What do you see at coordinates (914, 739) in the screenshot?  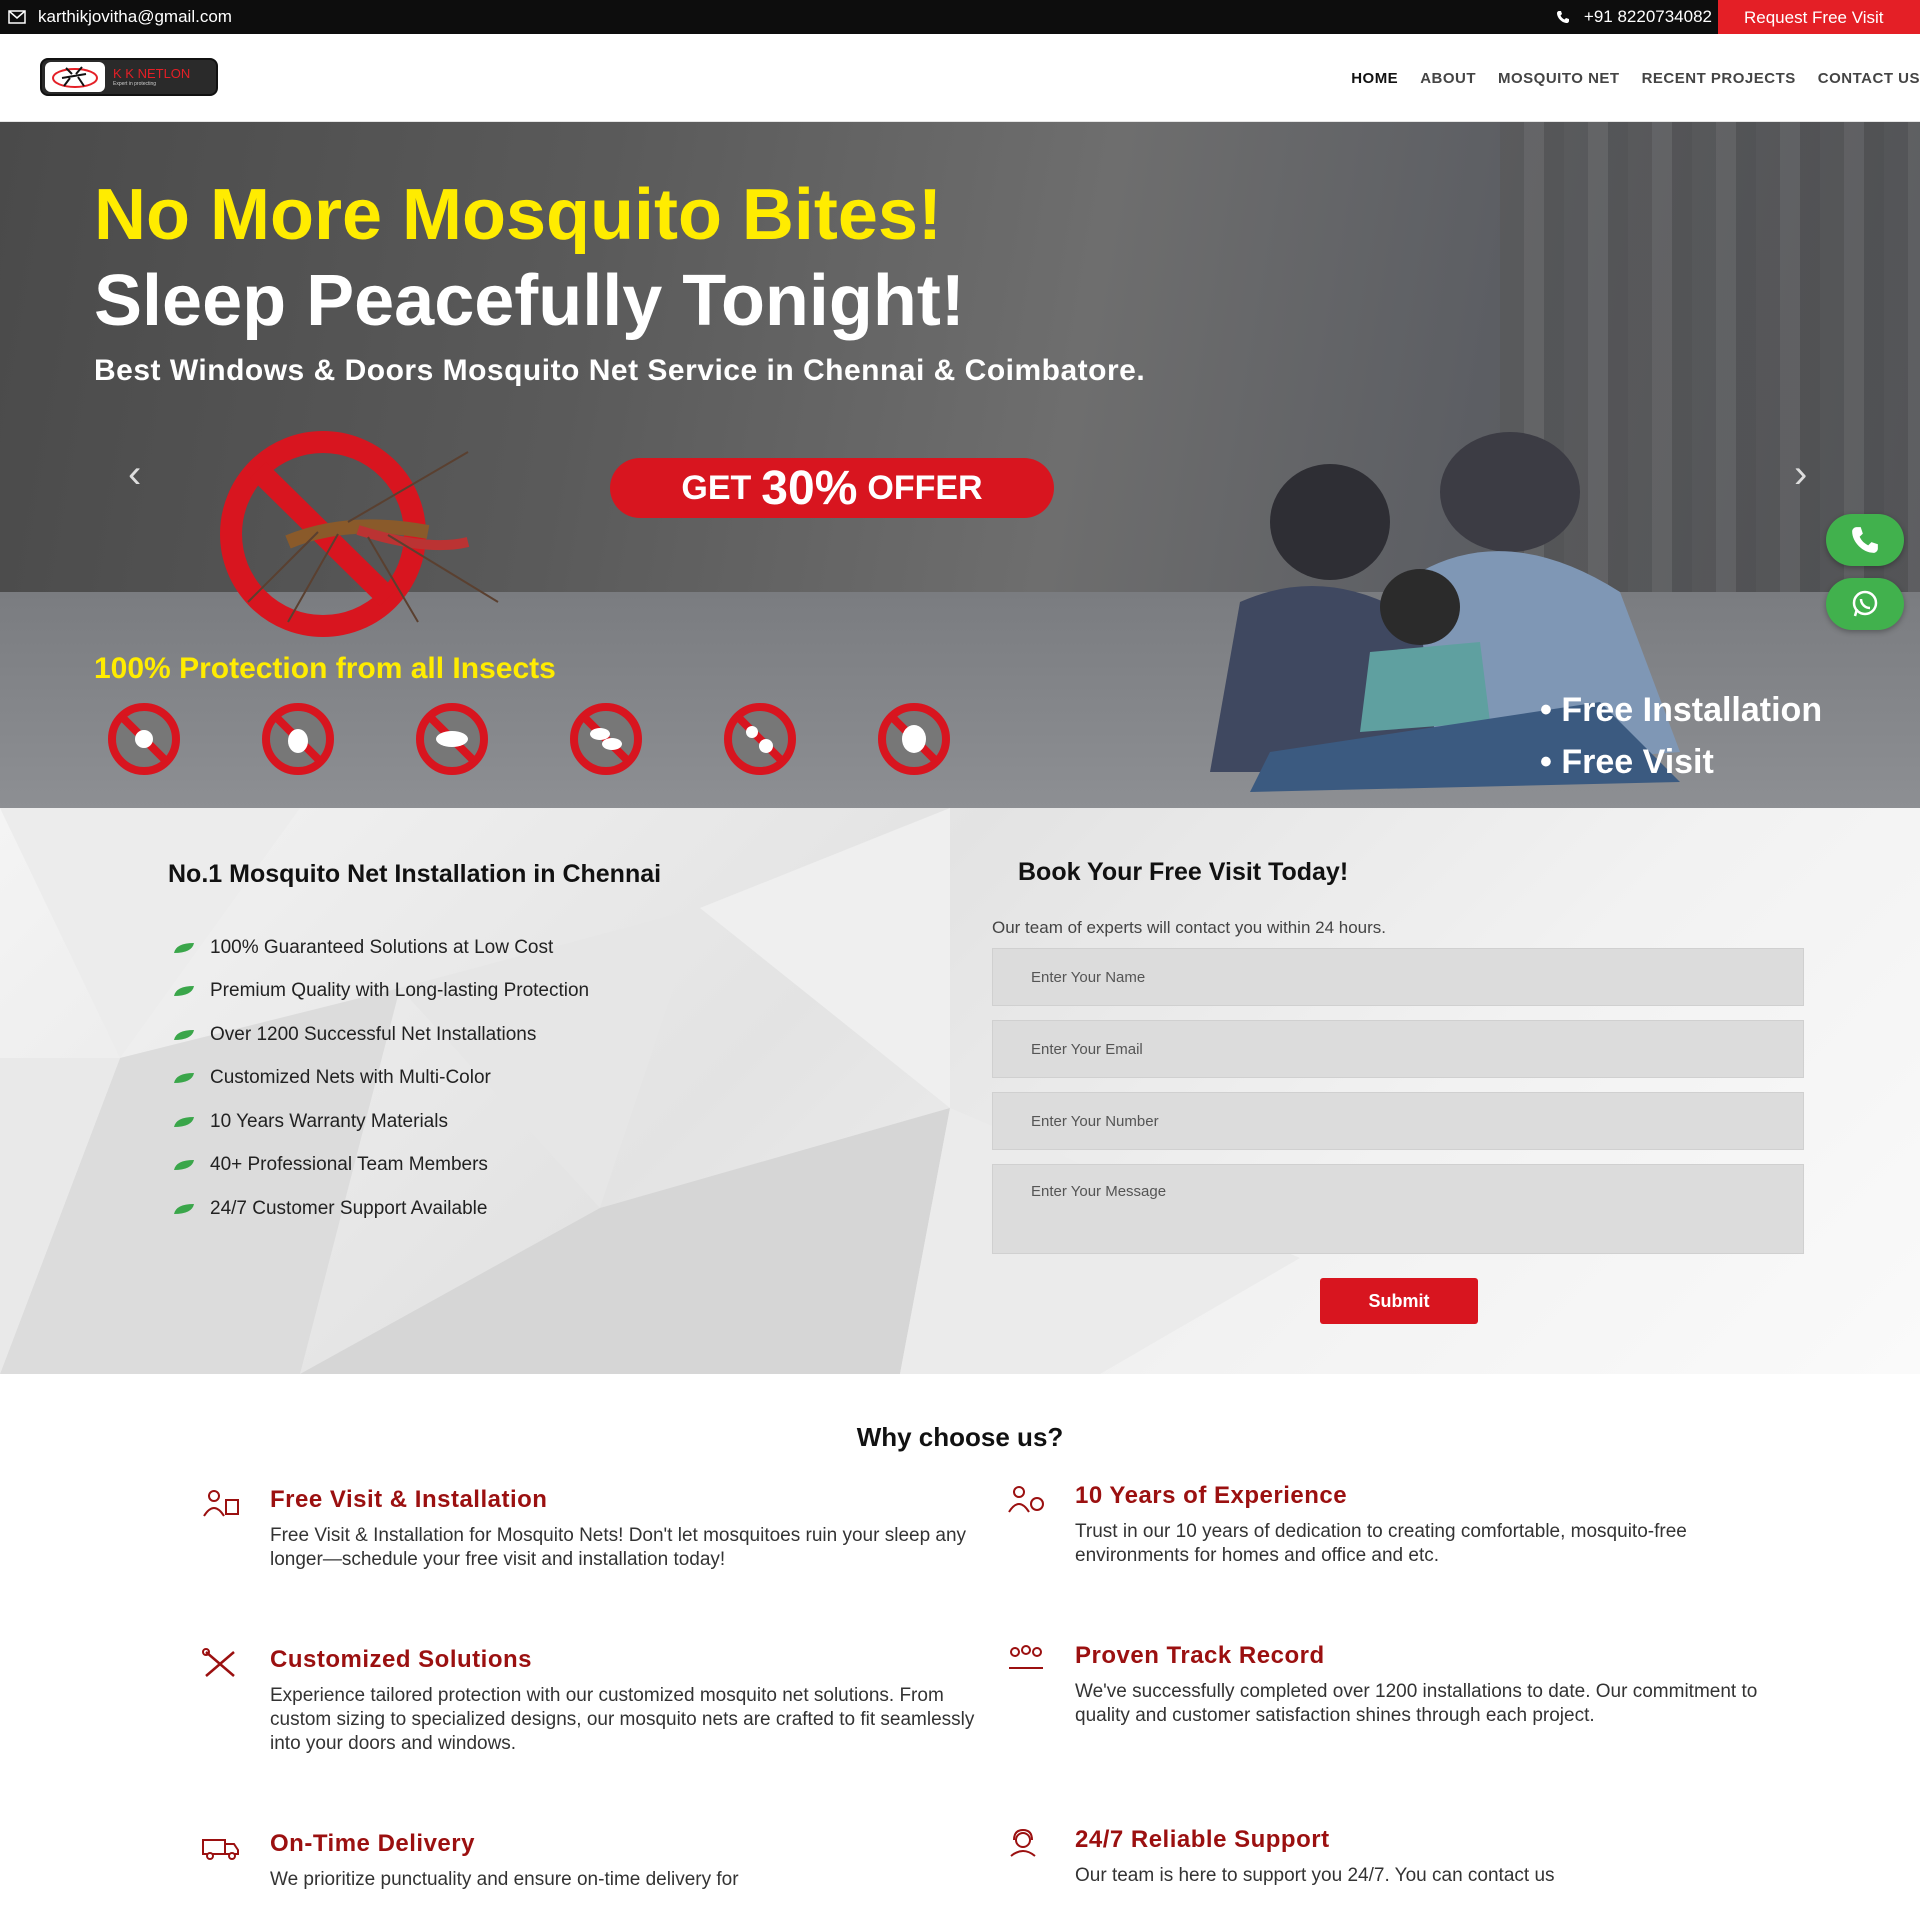 I see `no-bedbug-icon` at bounding box center [914, 739].